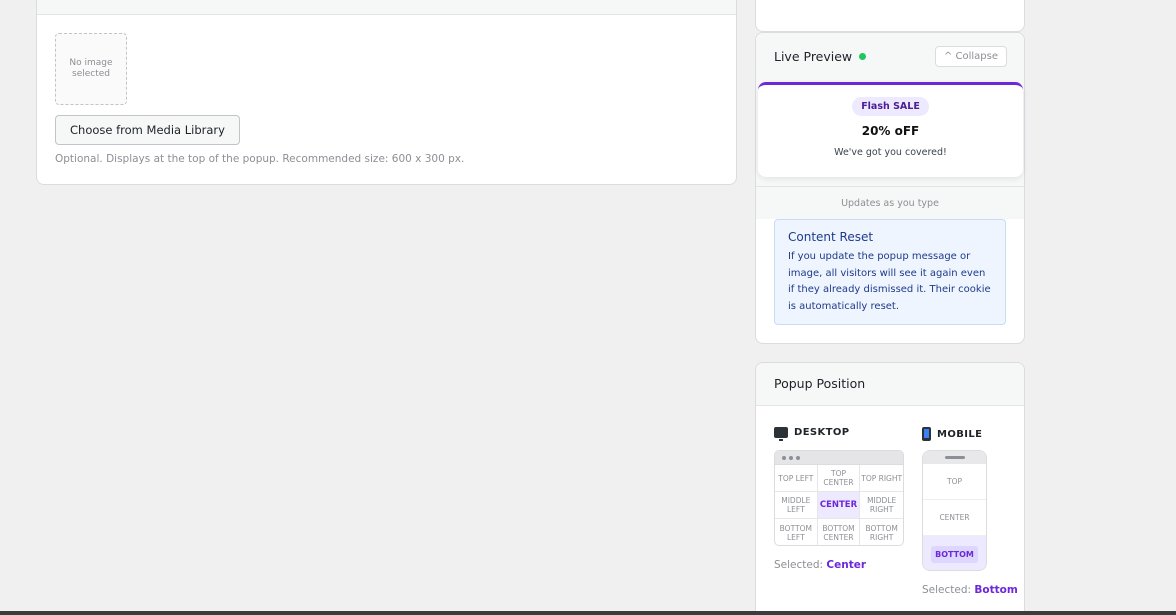  What do you see at coordinates (147, 130) in the screenshot?
I see `choose-media-button: Choose from Media Library` at bounding box center [147, 130].